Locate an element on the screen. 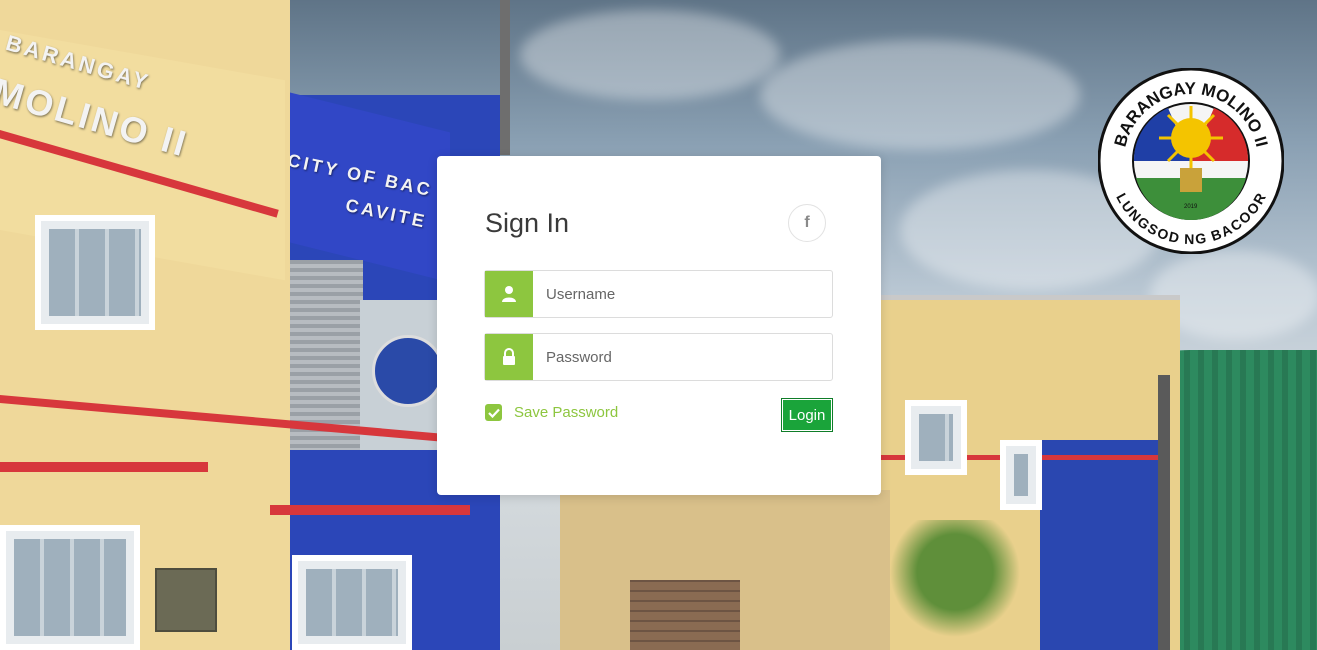 This screenshot has height=650, width=1317. username-field is located at coordinates (658, 294).